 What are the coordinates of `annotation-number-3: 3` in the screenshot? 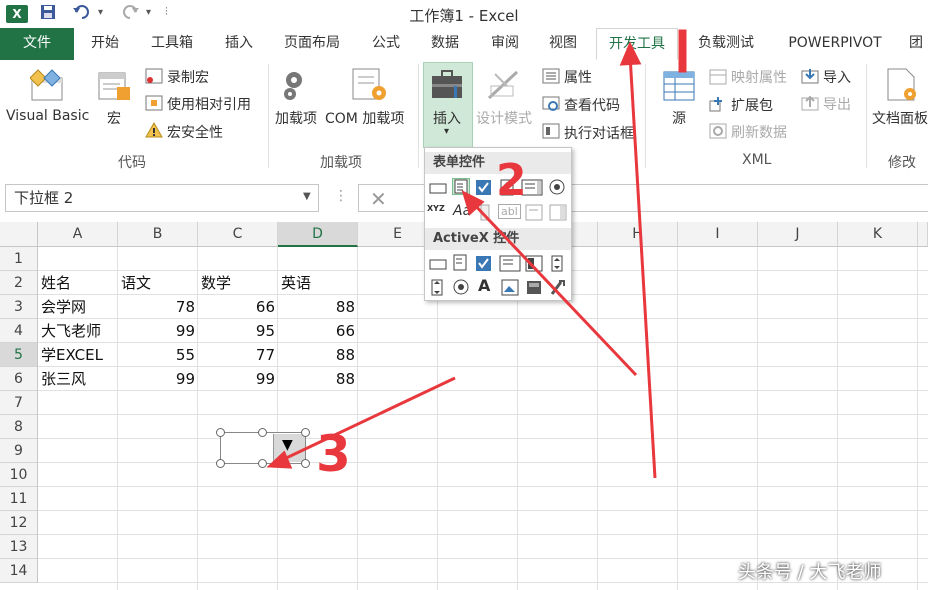 It's located at (333, 454).